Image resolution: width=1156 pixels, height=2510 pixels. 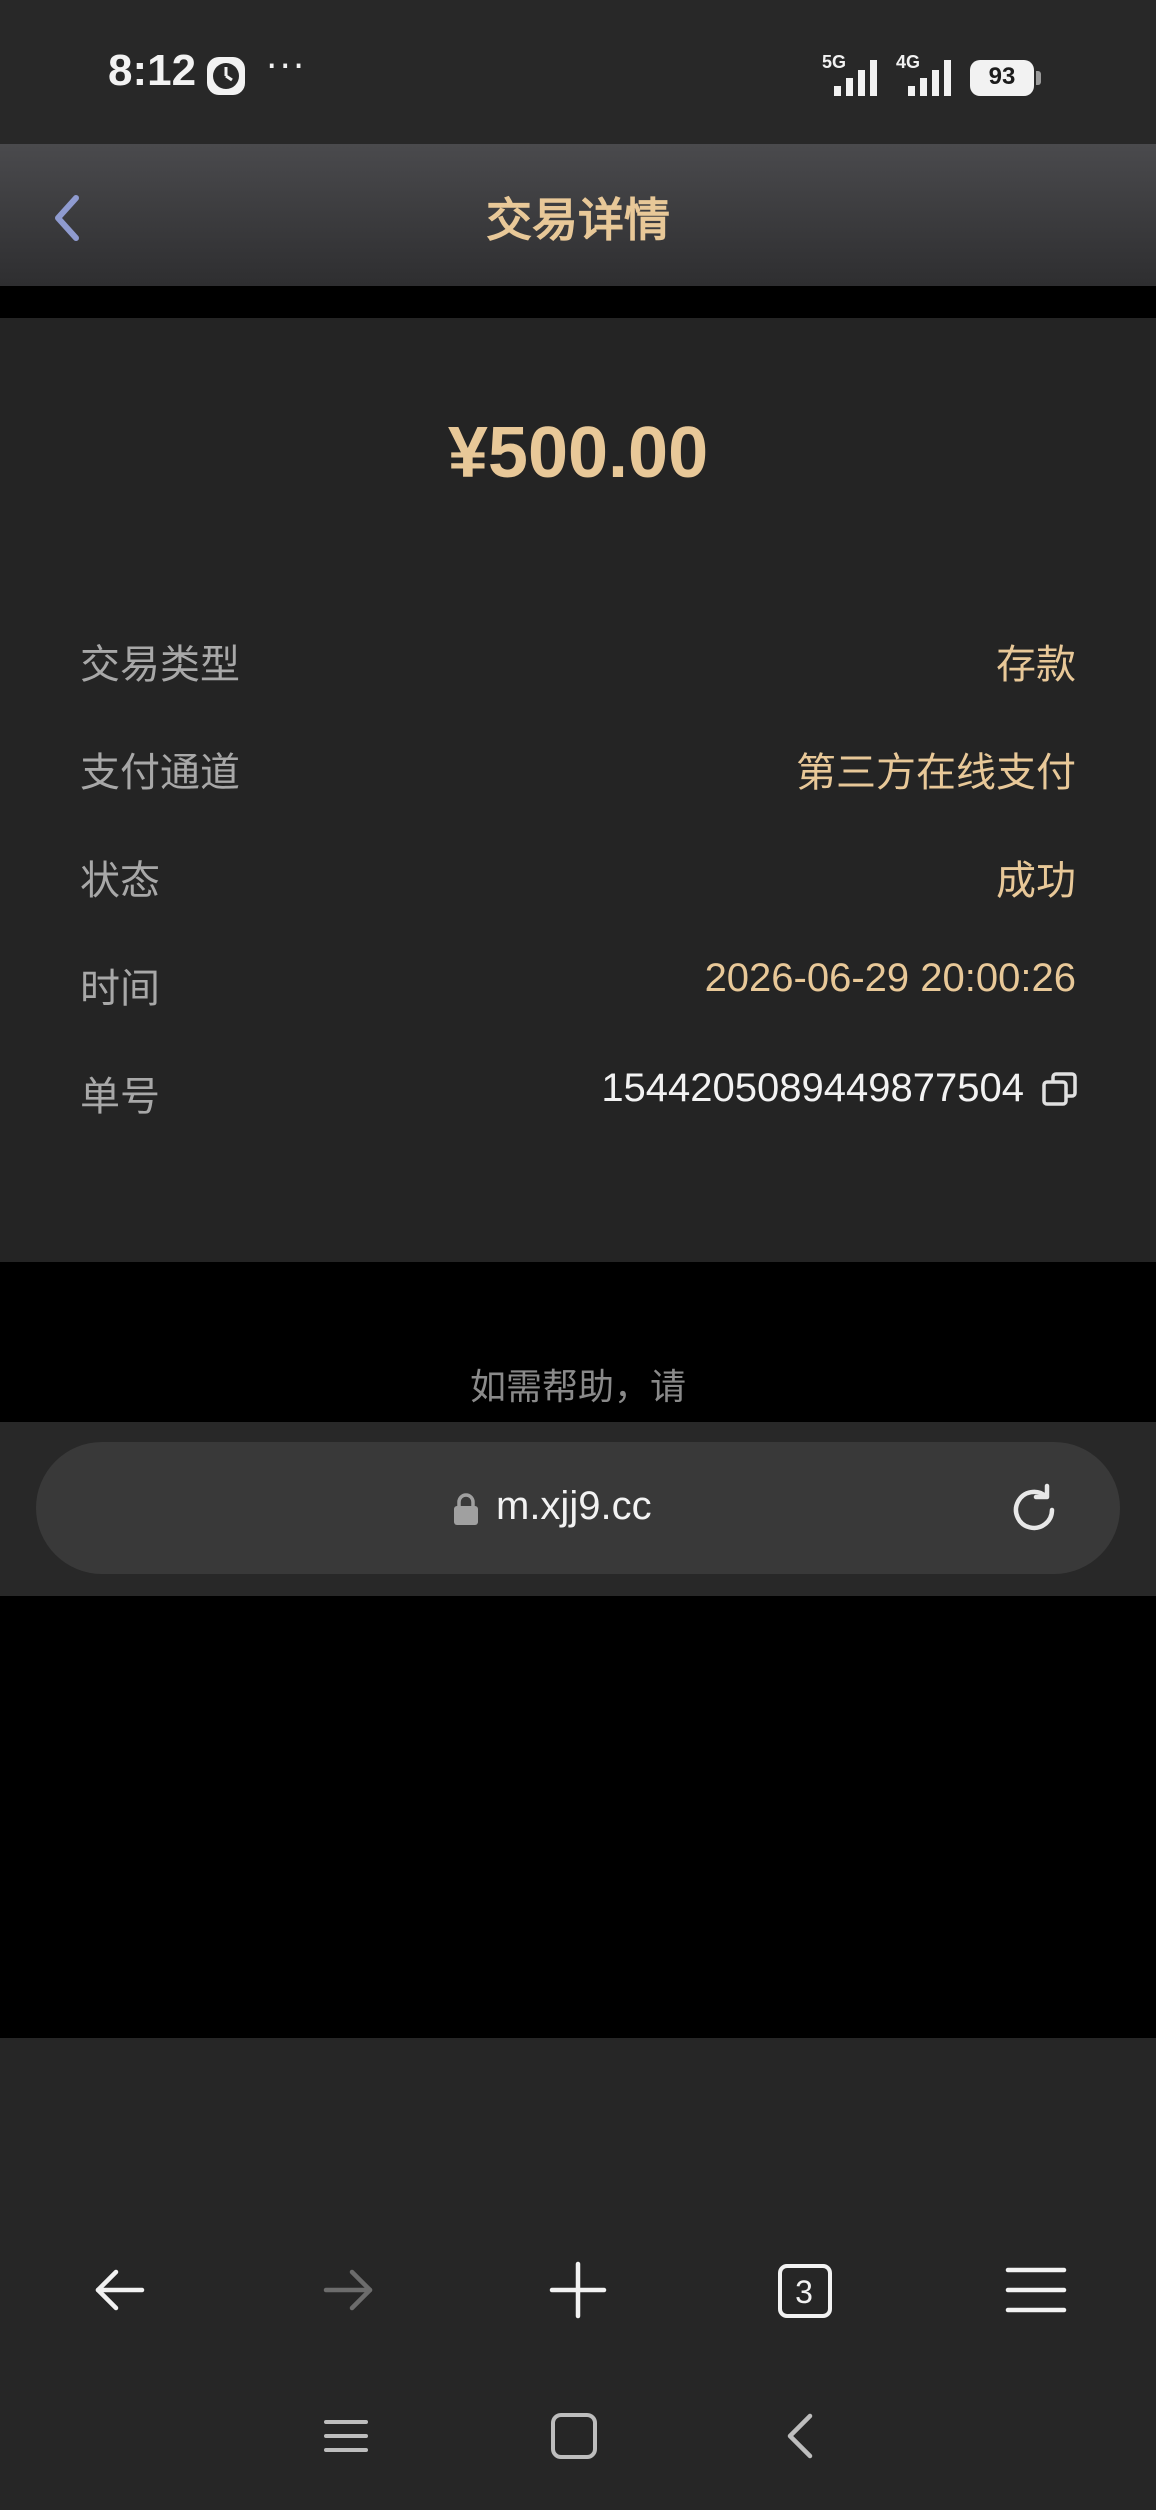 I want to click on time-label: 时间, so click(x=120, y=989).